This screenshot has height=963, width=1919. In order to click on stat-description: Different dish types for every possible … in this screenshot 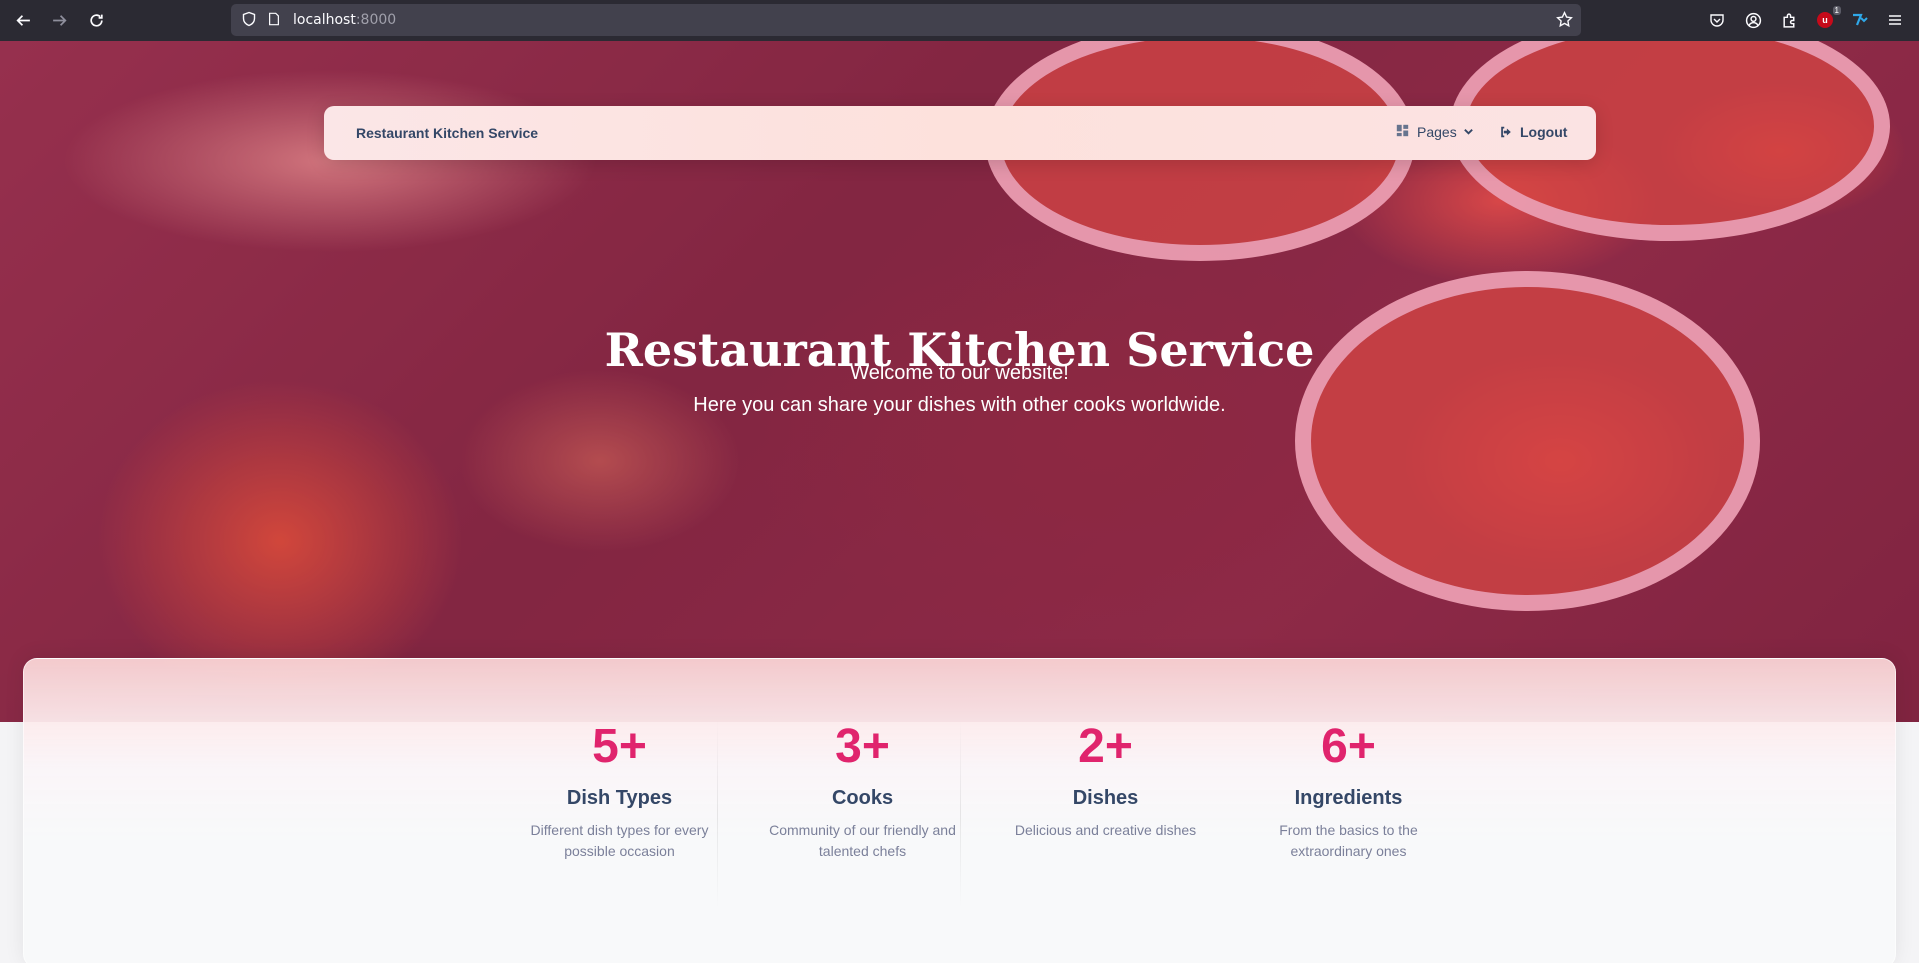, I will do `click(619, 840)`.